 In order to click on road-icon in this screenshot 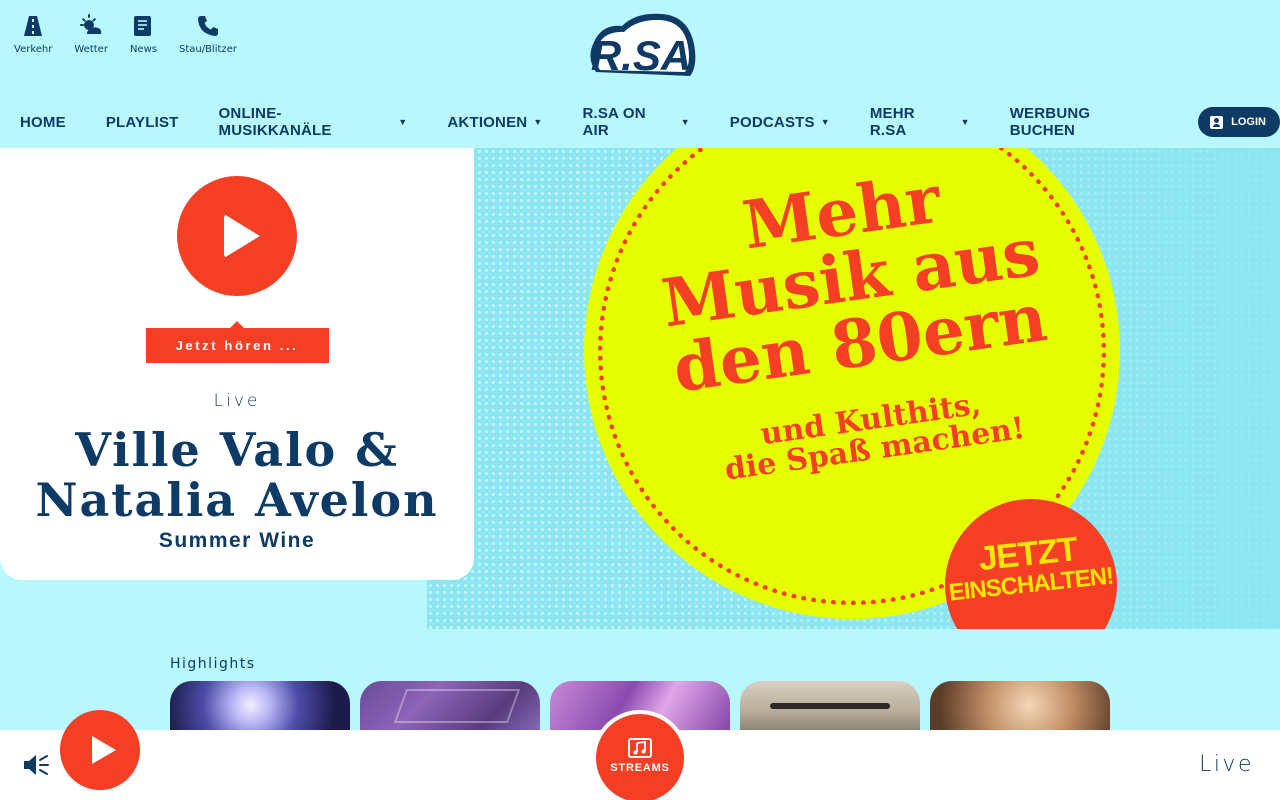, I will do `click(33, 26)`.